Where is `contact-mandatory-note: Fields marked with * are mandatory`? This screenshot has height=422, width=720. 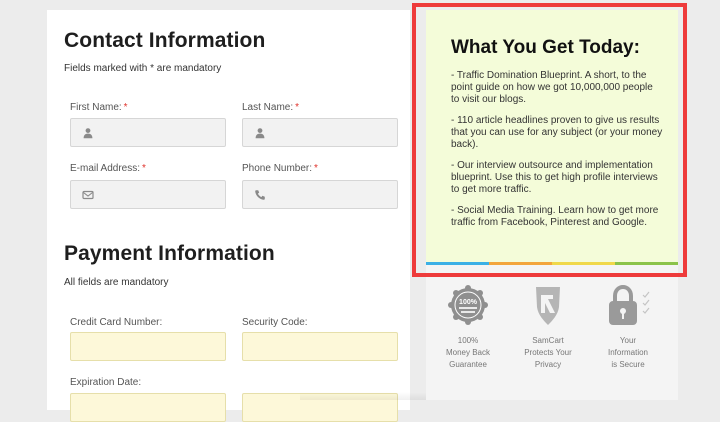
contact-mandatory-note: Fields marked with * are mandatory is located at coordinates (143, 68).